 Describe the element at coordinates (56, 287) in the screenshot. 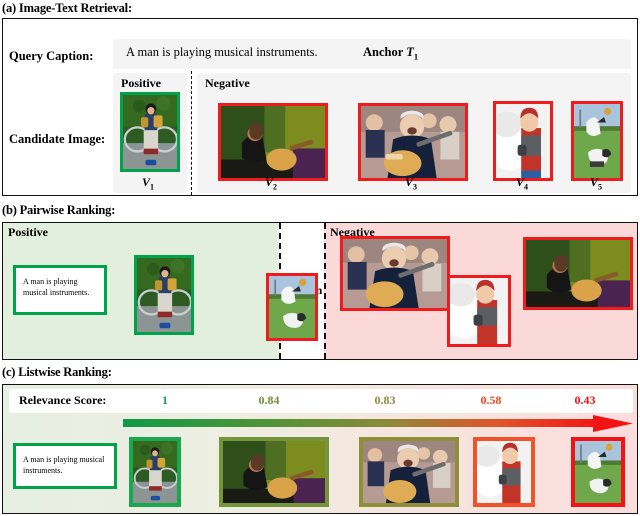

I see `query-caption-text-b: A man is playing musical instruments.` at that location.